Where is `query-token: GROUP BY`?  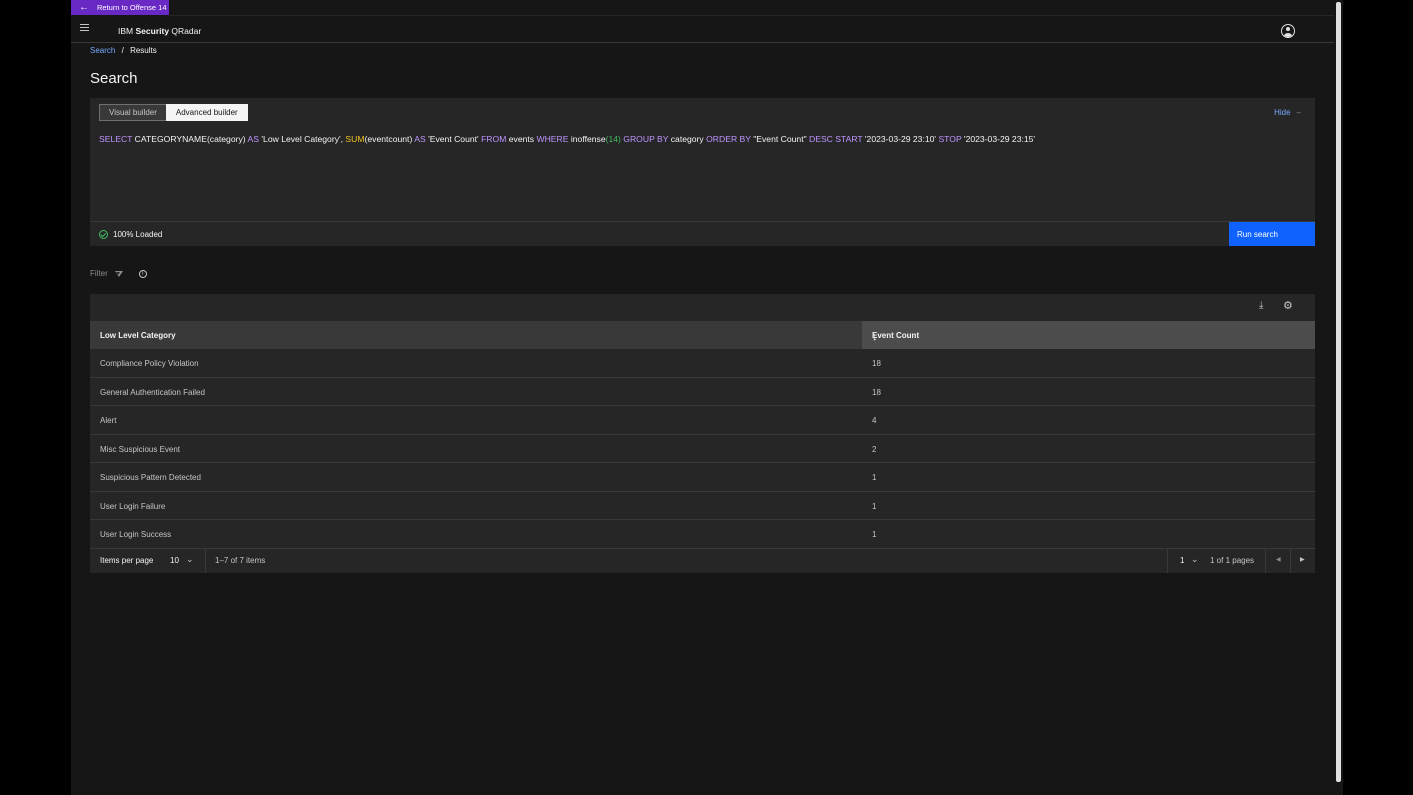 query-token: GROUP BY is located at coordinates (644, 139).